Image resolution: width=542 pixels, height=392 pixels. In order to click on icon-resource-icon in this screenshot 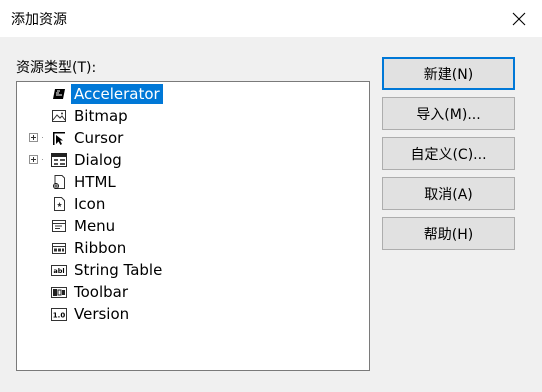, I will do `click(59, 204)`.